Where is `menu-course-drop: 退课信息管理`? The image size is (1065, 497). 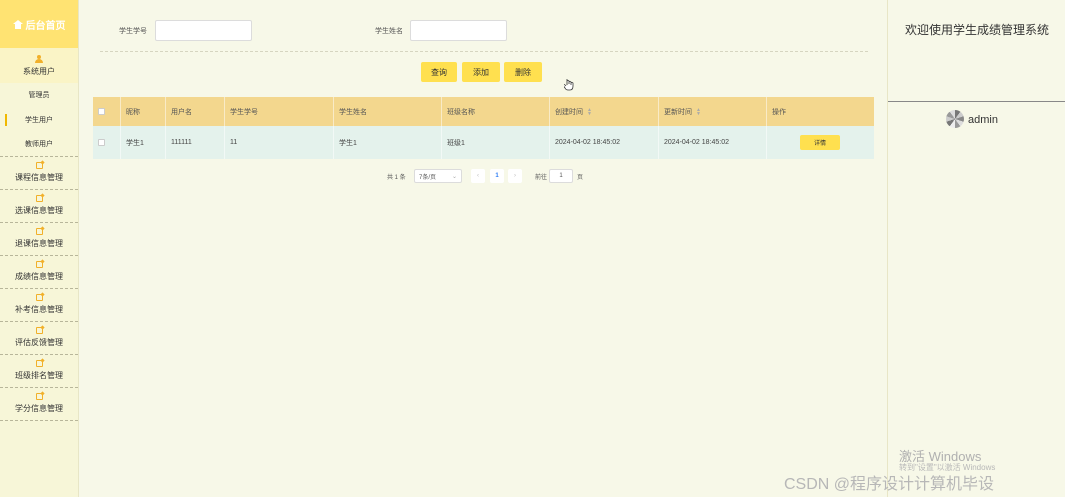
menu-course-drop: 退课信息管理 is located at coordinates (39, 239).